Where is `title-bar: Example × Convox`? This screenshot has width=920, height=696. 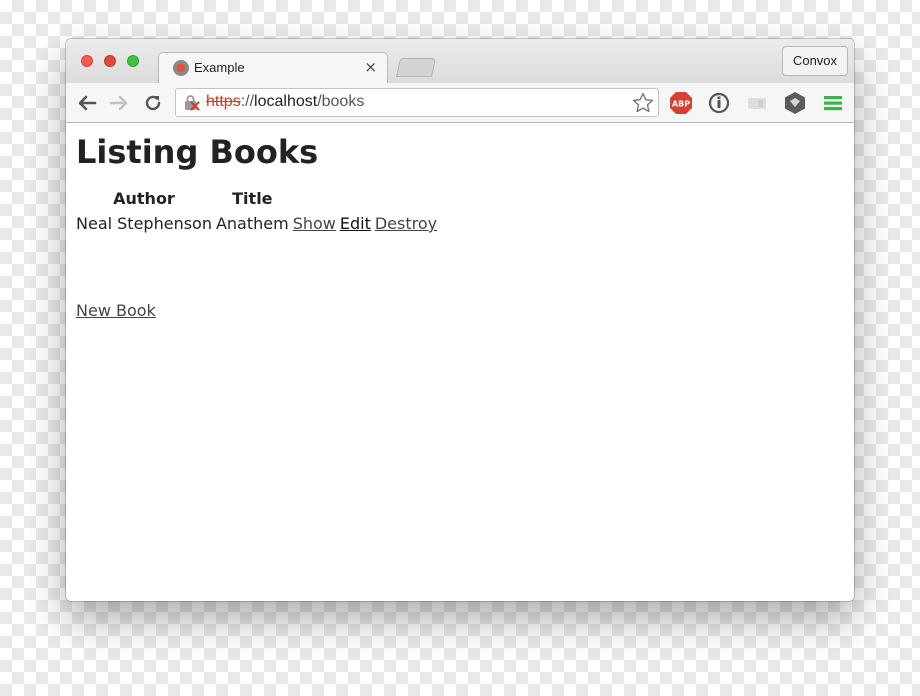 title-bar: Example × Convox is located at coordinates (460, 61).